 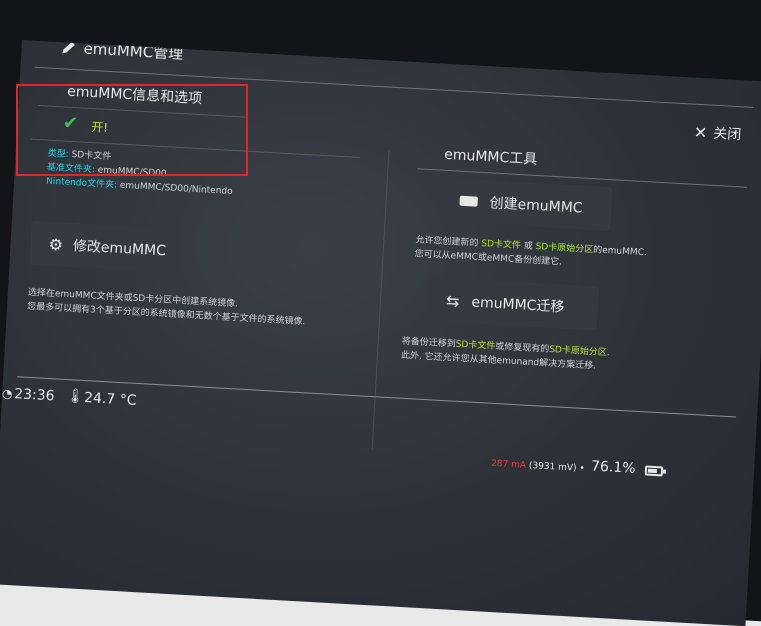 I want to click on migrate-desc-end: ., so click(x=608, y=353).